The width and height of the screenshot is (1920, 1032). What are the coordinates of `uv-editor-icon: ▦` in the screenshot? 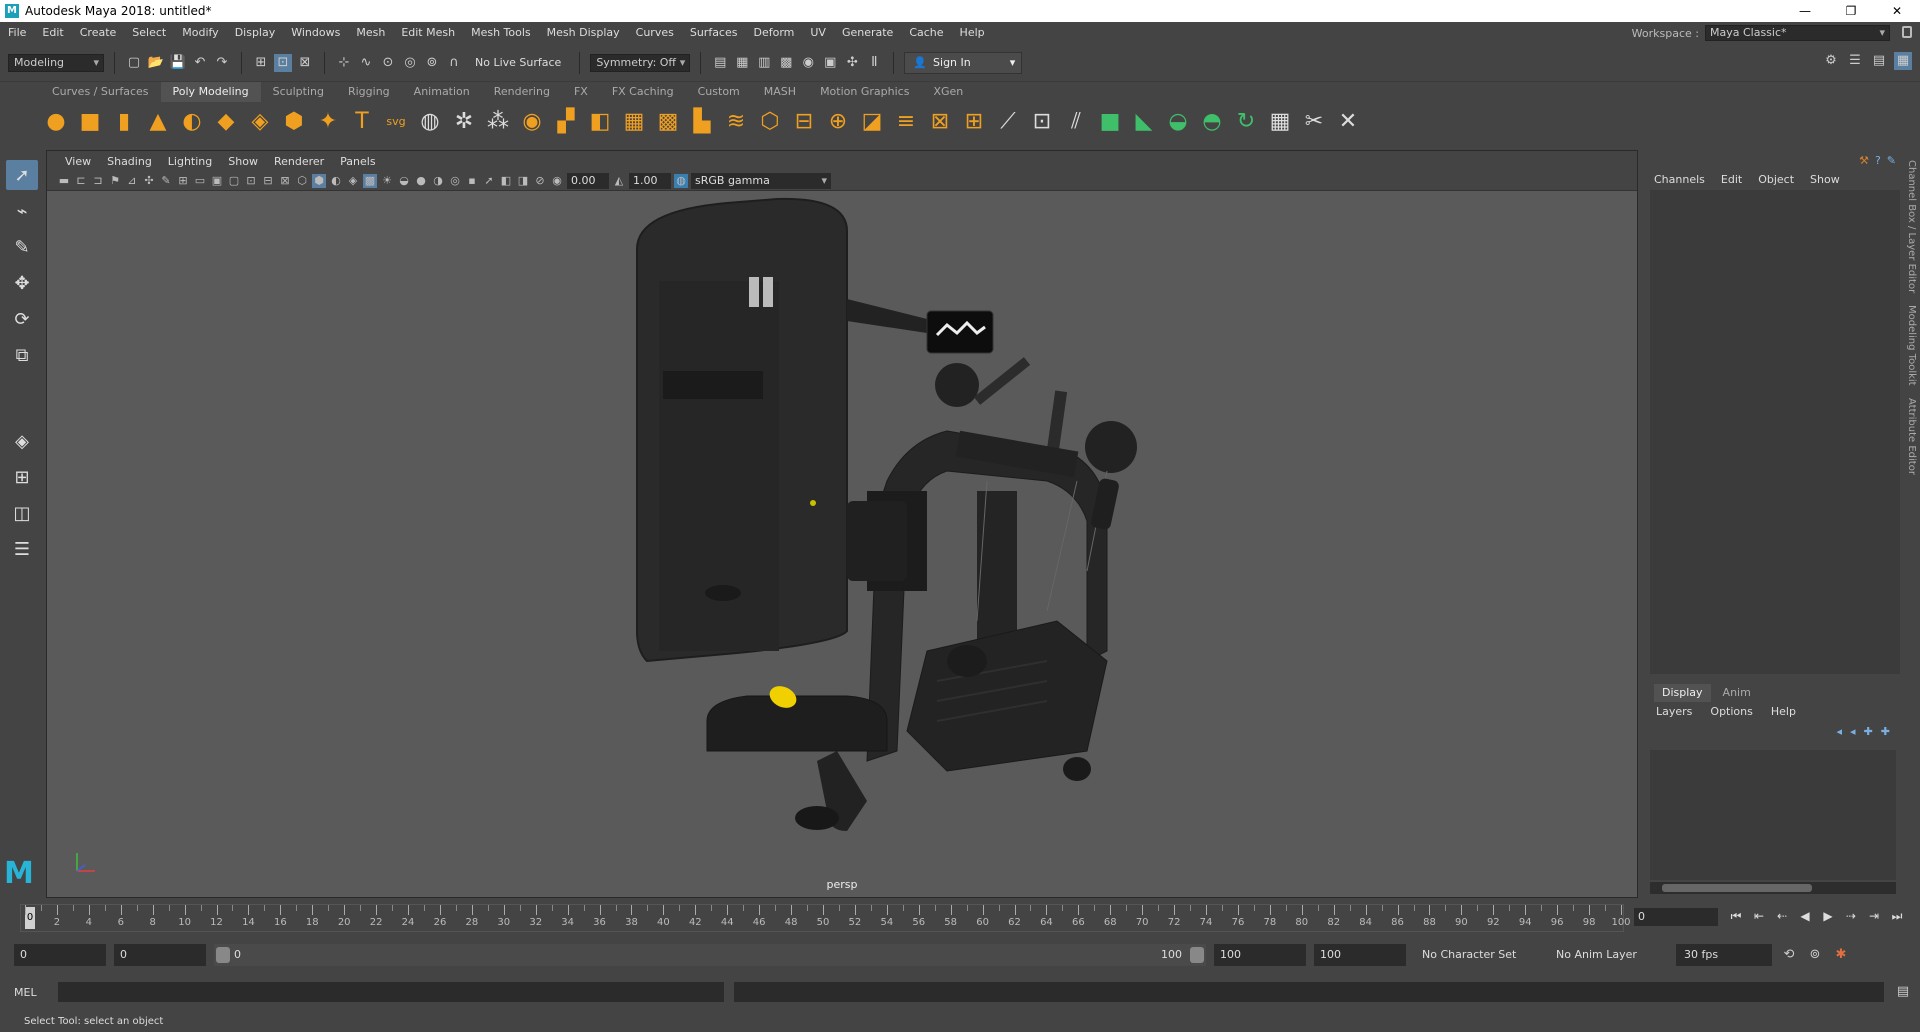 It's located at (1280, 121).